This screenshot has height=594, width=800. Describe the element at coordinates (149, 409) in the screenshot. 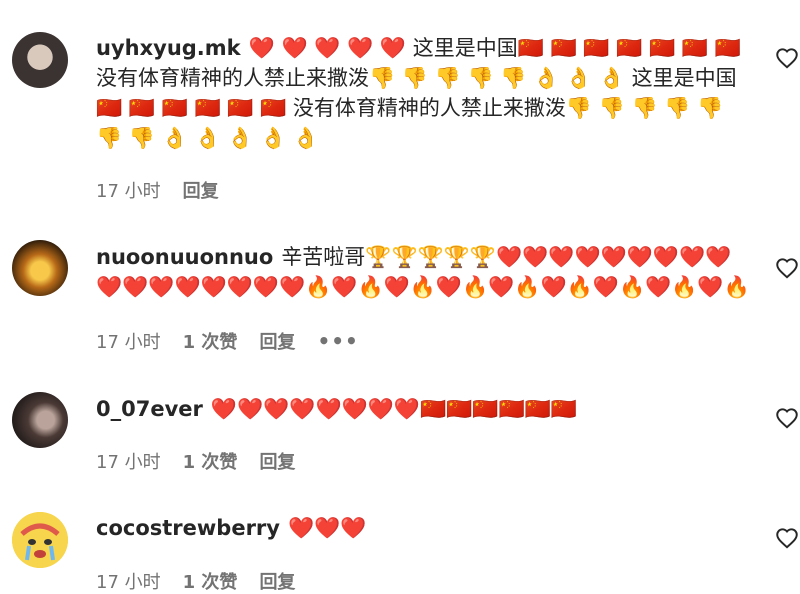

I see `comment-username: 0_07ever` at that location.